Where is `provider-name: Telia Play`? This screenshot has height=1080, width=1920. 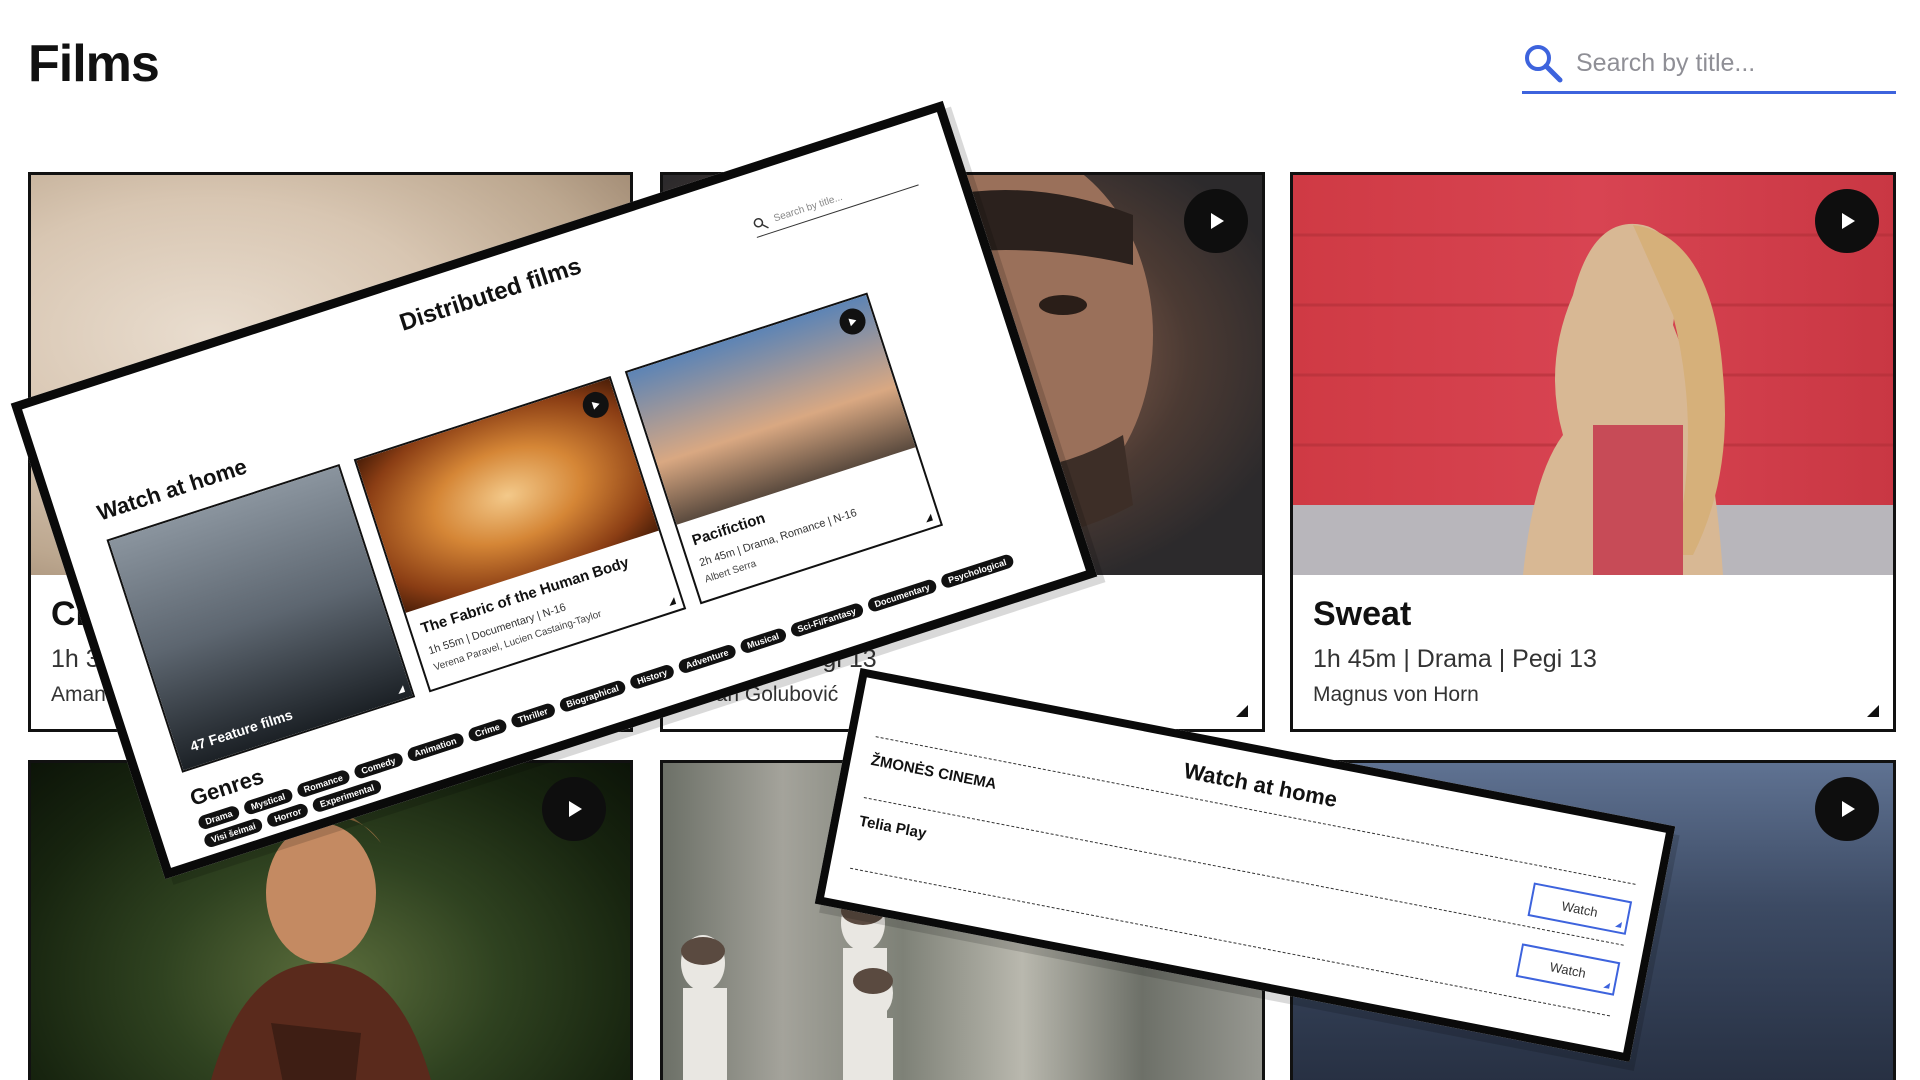 provider-name: Telia Play is located at coordinates (892, 827).